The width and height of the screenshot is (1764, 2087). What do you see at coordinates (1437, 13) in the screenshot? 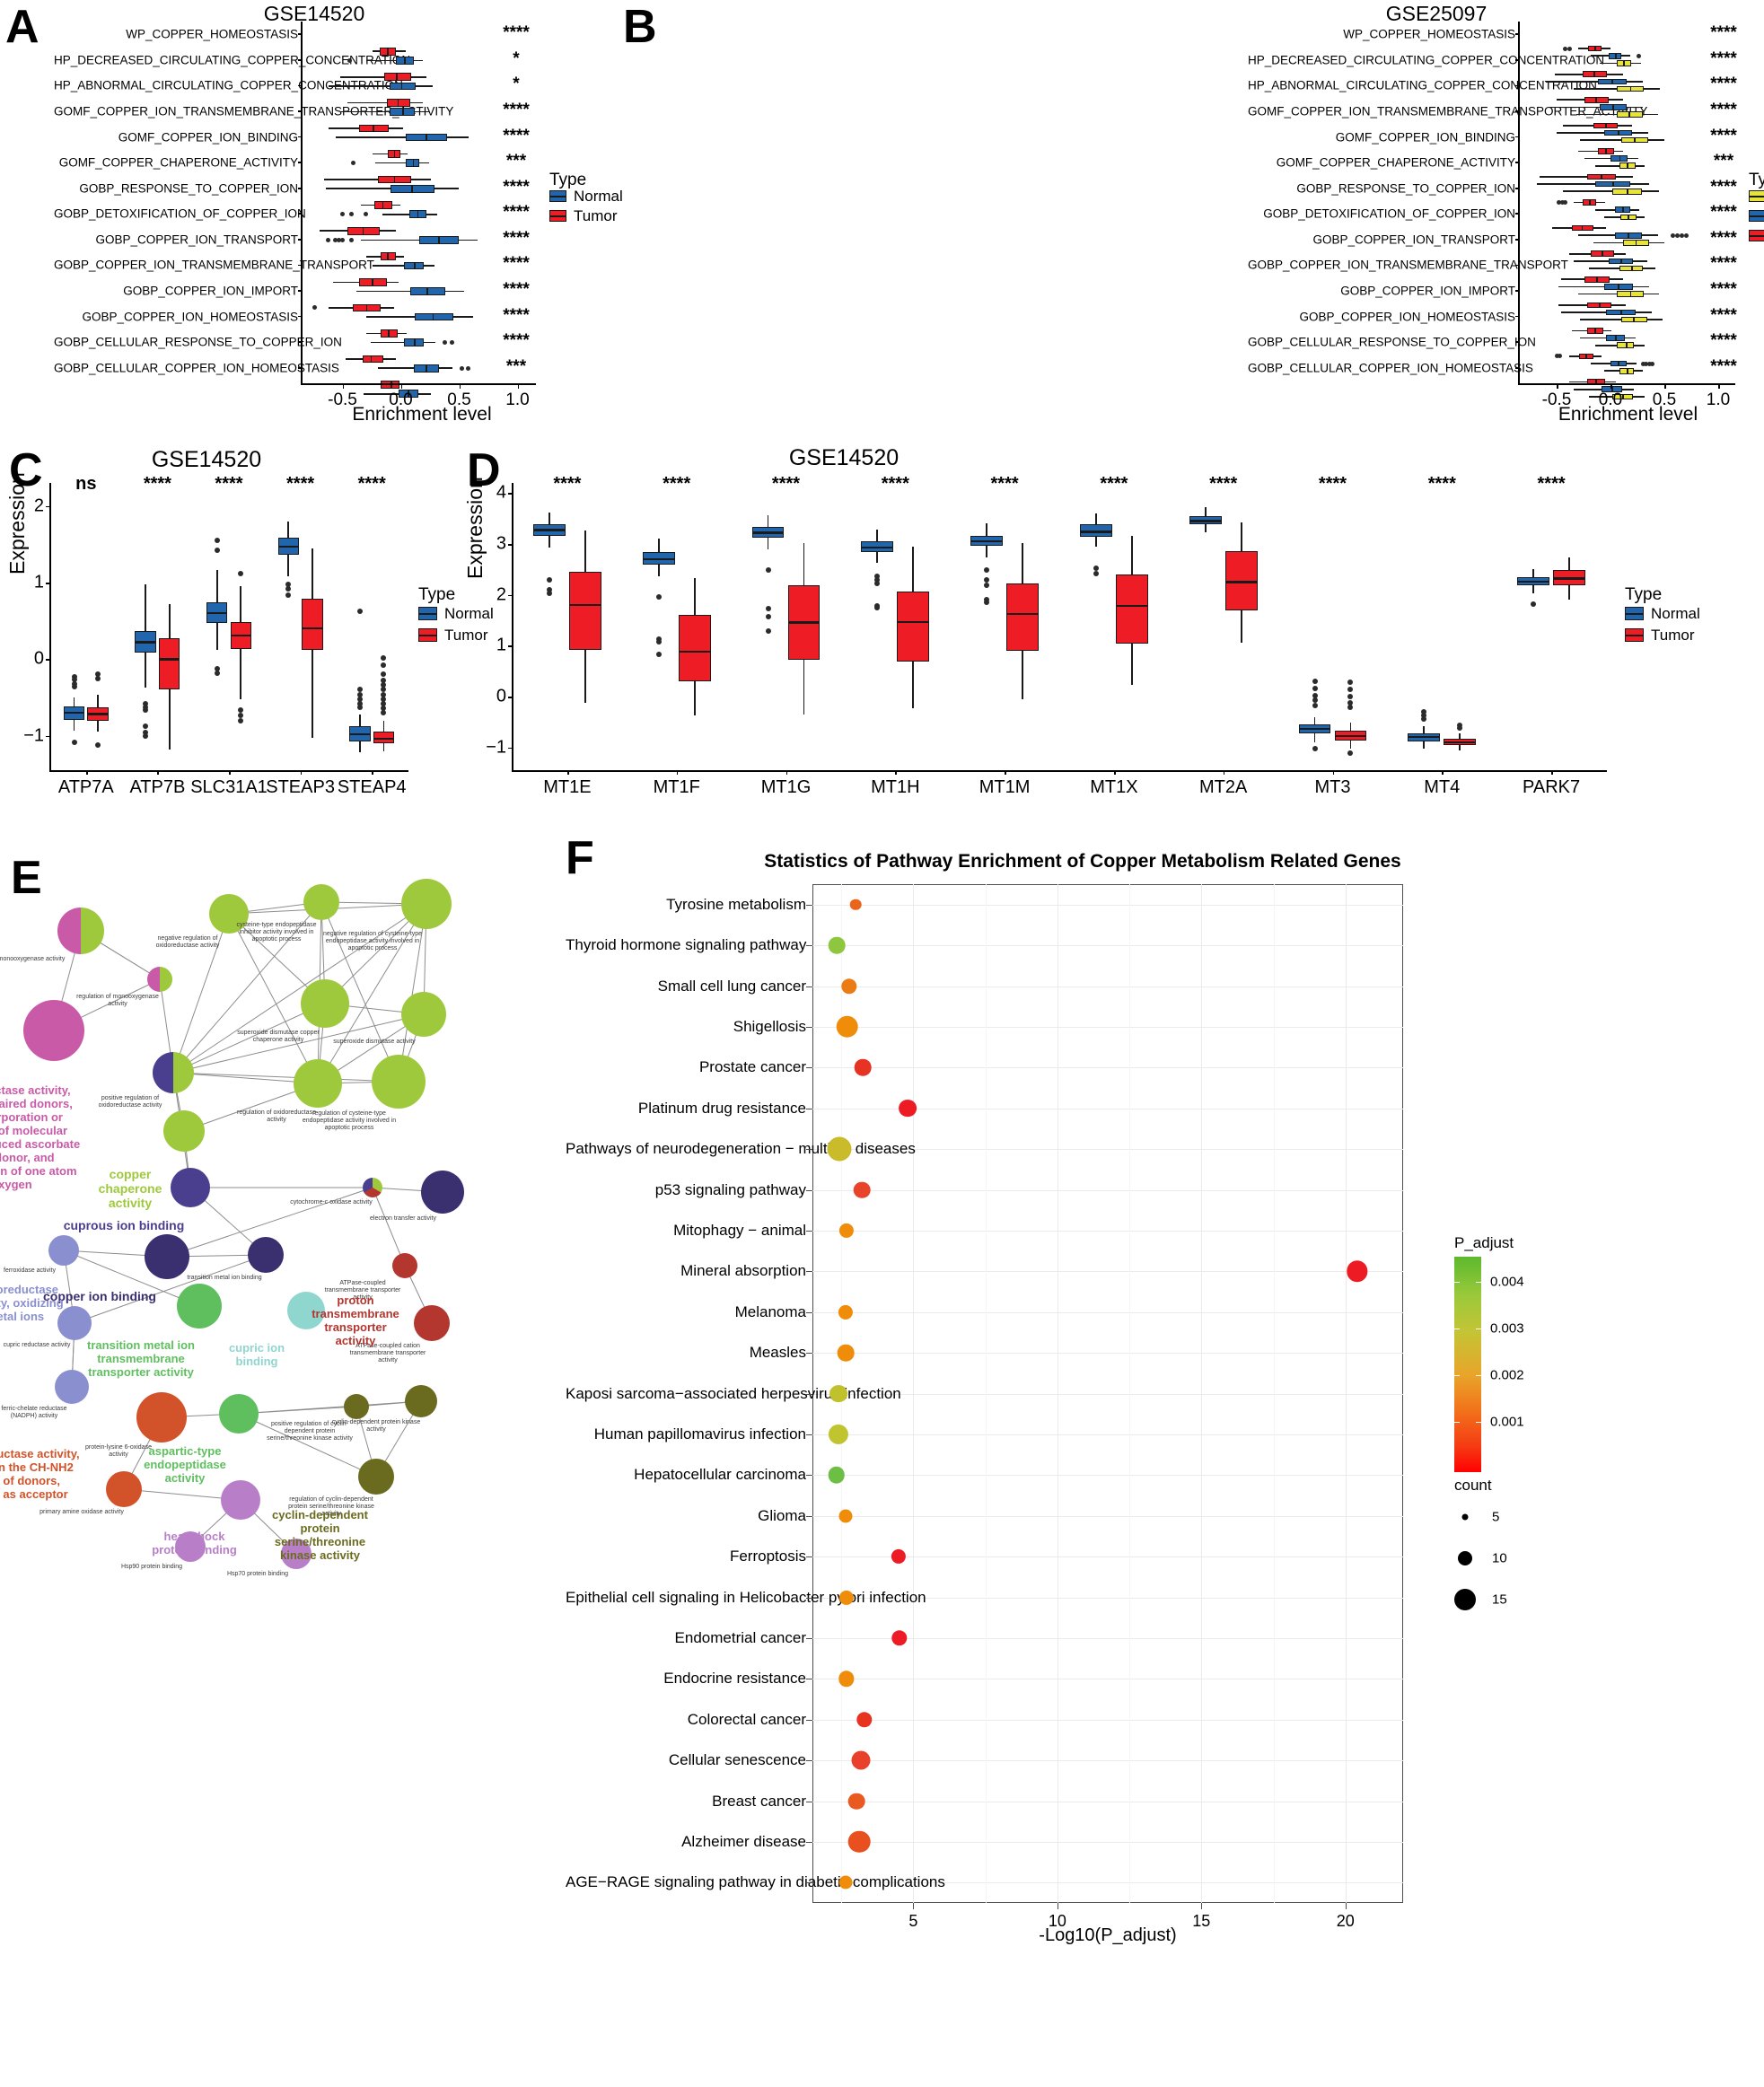
I see `panel-b-title: GSE25097` at bounding box center [1437, 13].